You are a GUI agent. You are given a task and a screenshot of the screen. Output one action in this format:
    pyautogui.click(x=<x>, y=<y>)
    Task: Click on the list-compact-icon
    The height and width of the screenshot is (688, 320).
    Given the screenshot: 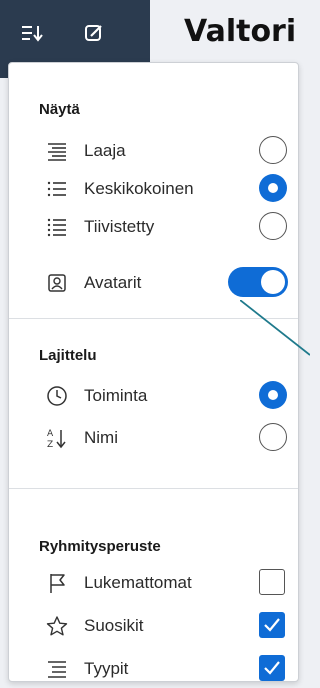 What is the action you would take?
    pyautogui.click(x=57, y=227)
    